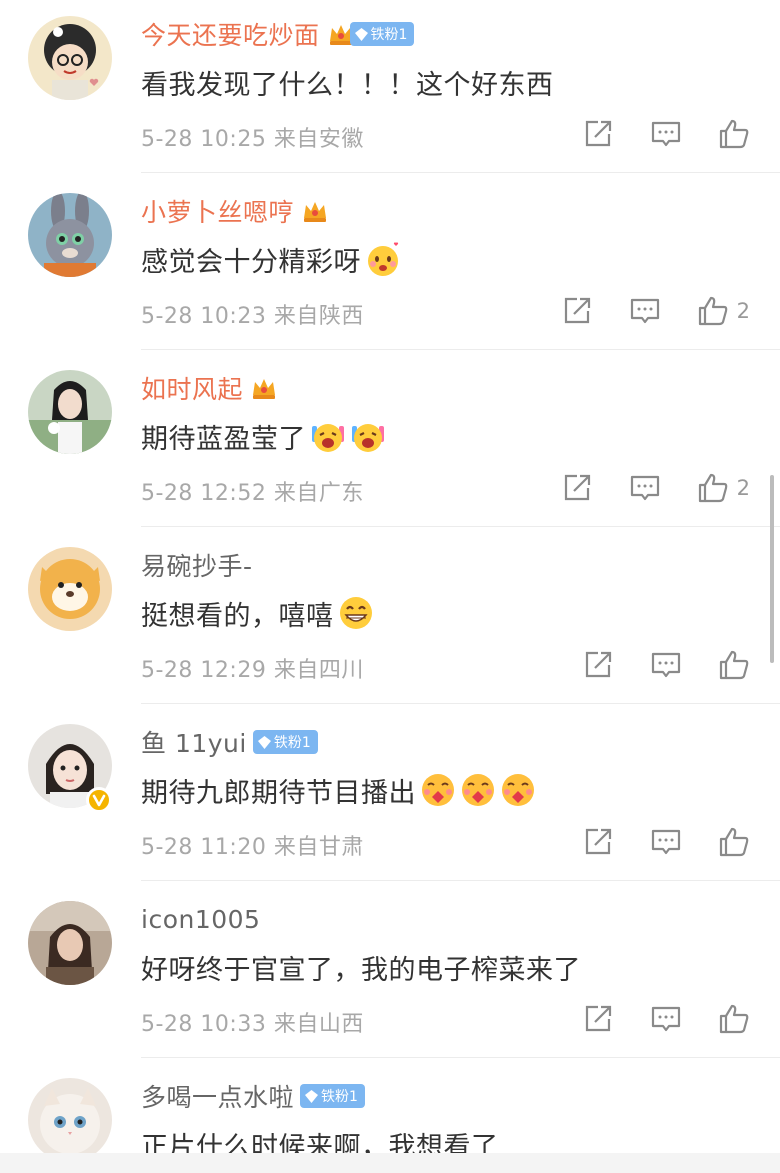 This screenshot has width=780, height=1173. I want to click on comment-text: 挺想看的，嘻嘻, so click(257, 613).